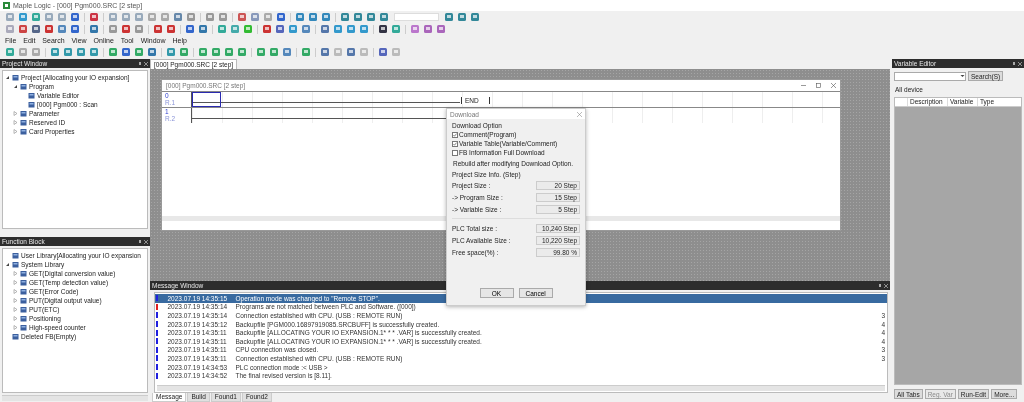 The width and height of the screenshot is (1024, 402). What do you see at coordinates (930, 76) in the screenshot?
I see `device-dropdown` at bounding box center [930, 76].